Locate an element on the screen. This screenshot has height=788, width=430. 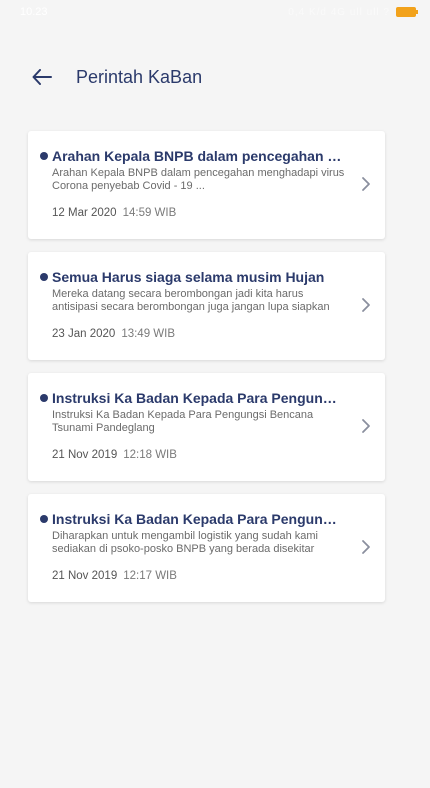
card-datetime: 23 Jan 2020 13:49 WIB is located at coordinates (198, 334).